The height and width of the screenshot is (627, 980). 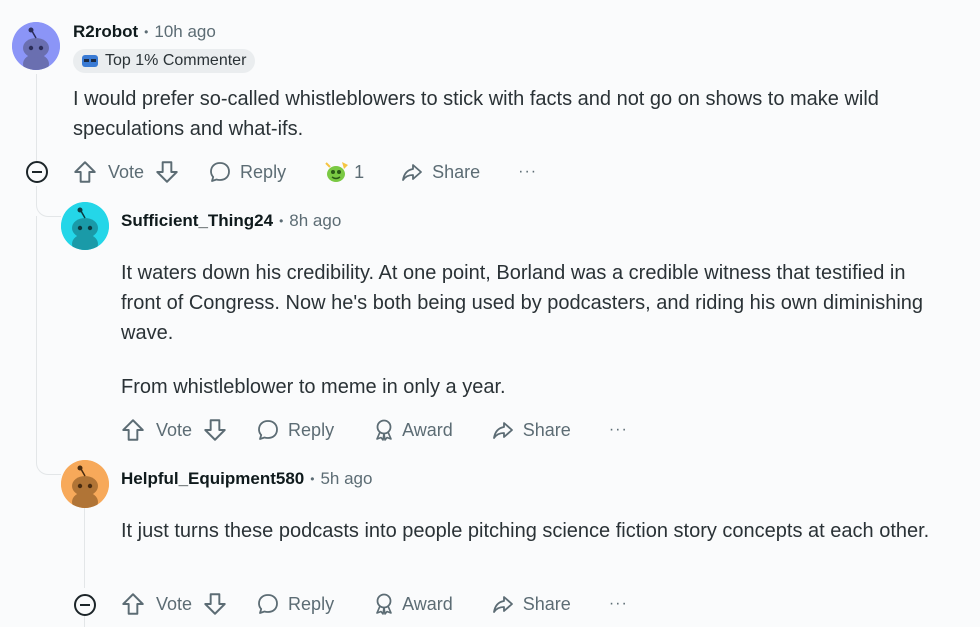 I want to click on award-button: 1, so click(x=344, y=172).